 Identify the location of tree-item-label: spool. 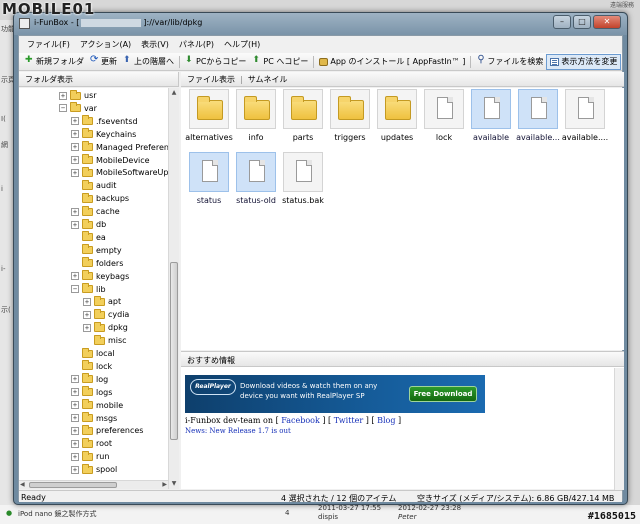
(107, 470).